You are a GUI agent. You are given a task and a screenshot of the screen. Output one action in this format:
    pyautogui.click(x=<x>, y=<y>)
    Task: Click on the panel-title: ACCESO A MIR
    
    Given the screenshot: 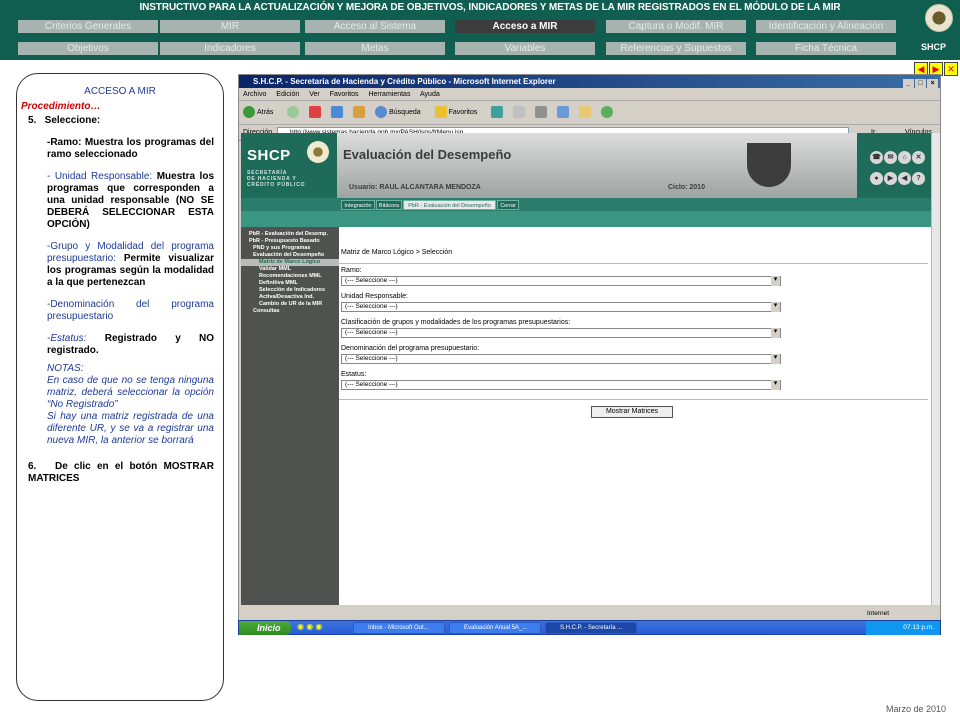 What is the action you would take?
    pyautogui.click(x=120, y=91)
    